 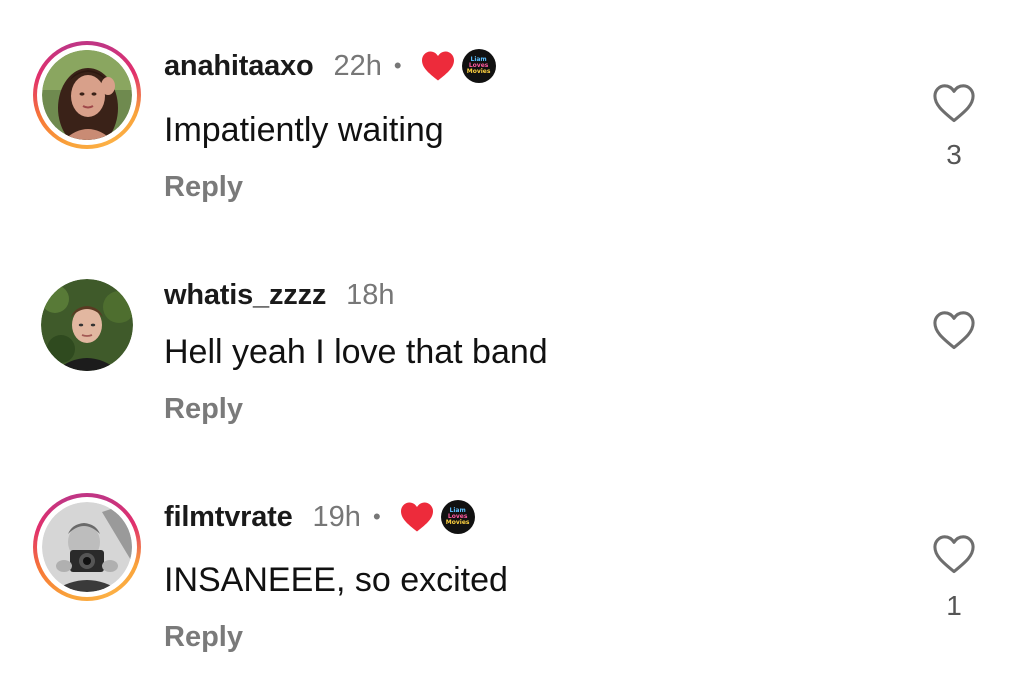 I want to click on comment-text: Impatiently waiting, so click(x=304, y=130).